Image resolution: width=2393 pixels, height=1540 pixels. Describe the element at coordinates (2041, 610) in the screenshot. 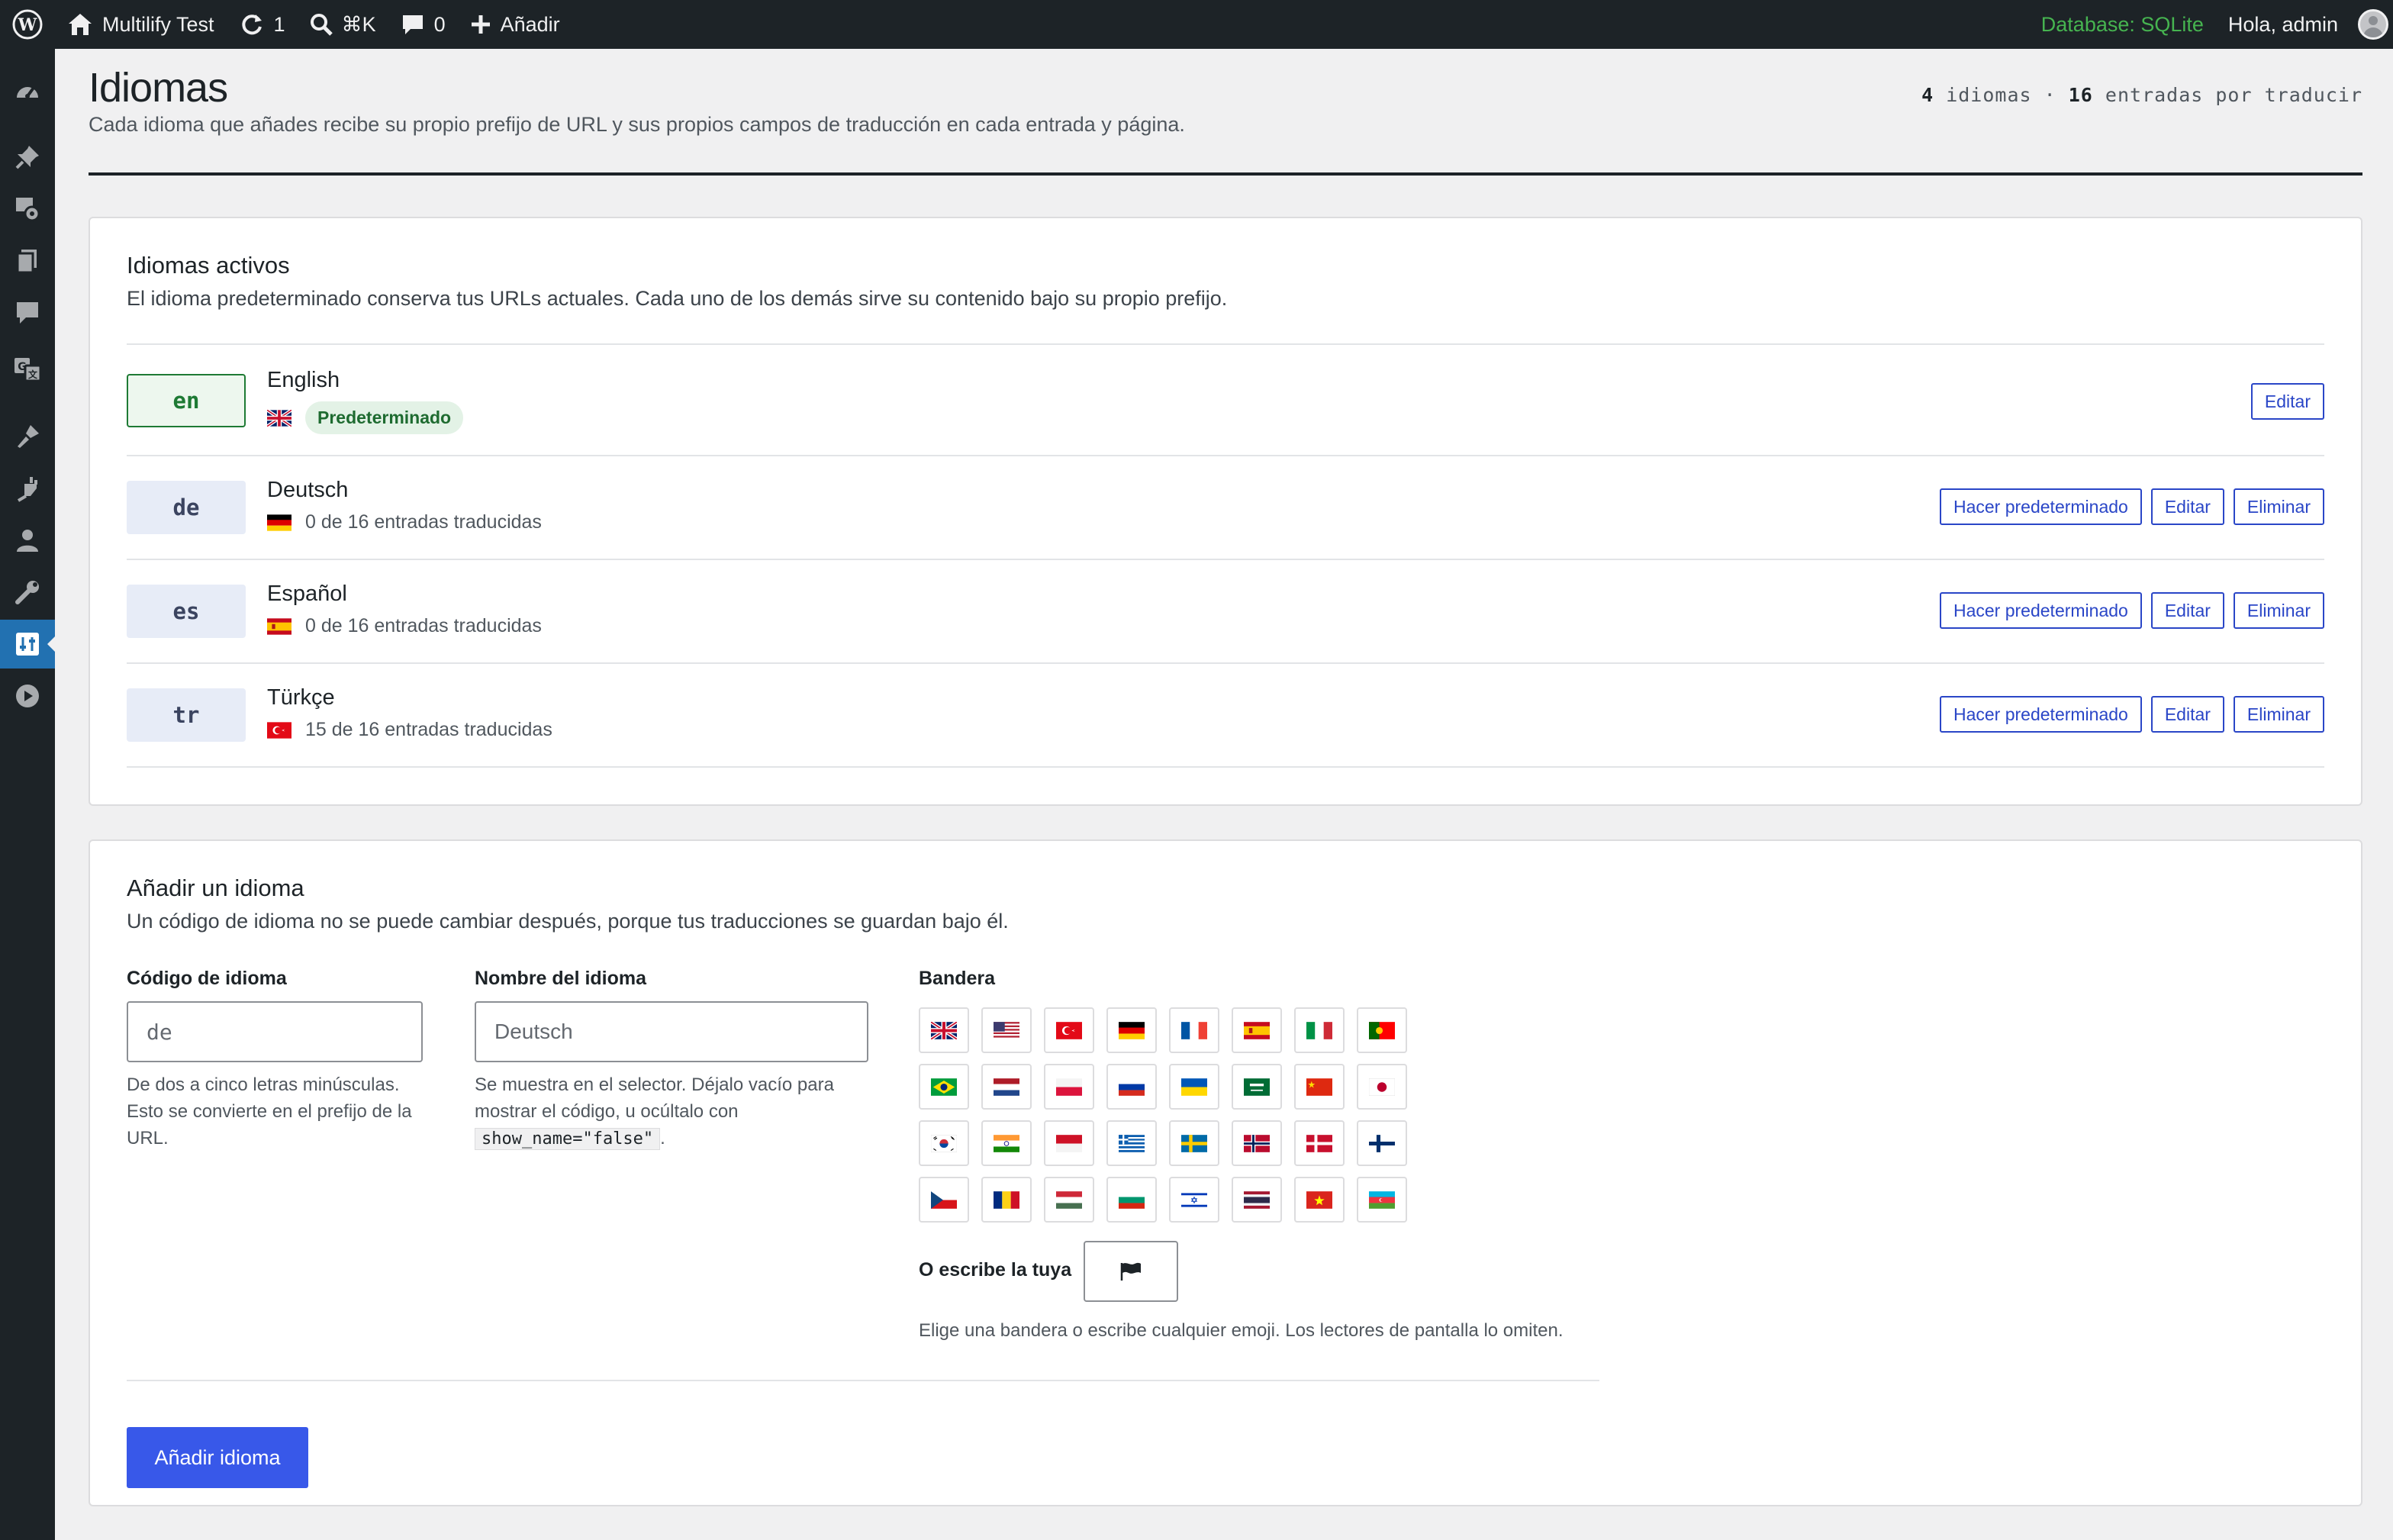

I see `make-default-button-es: Hacer predeterminado` at that location.